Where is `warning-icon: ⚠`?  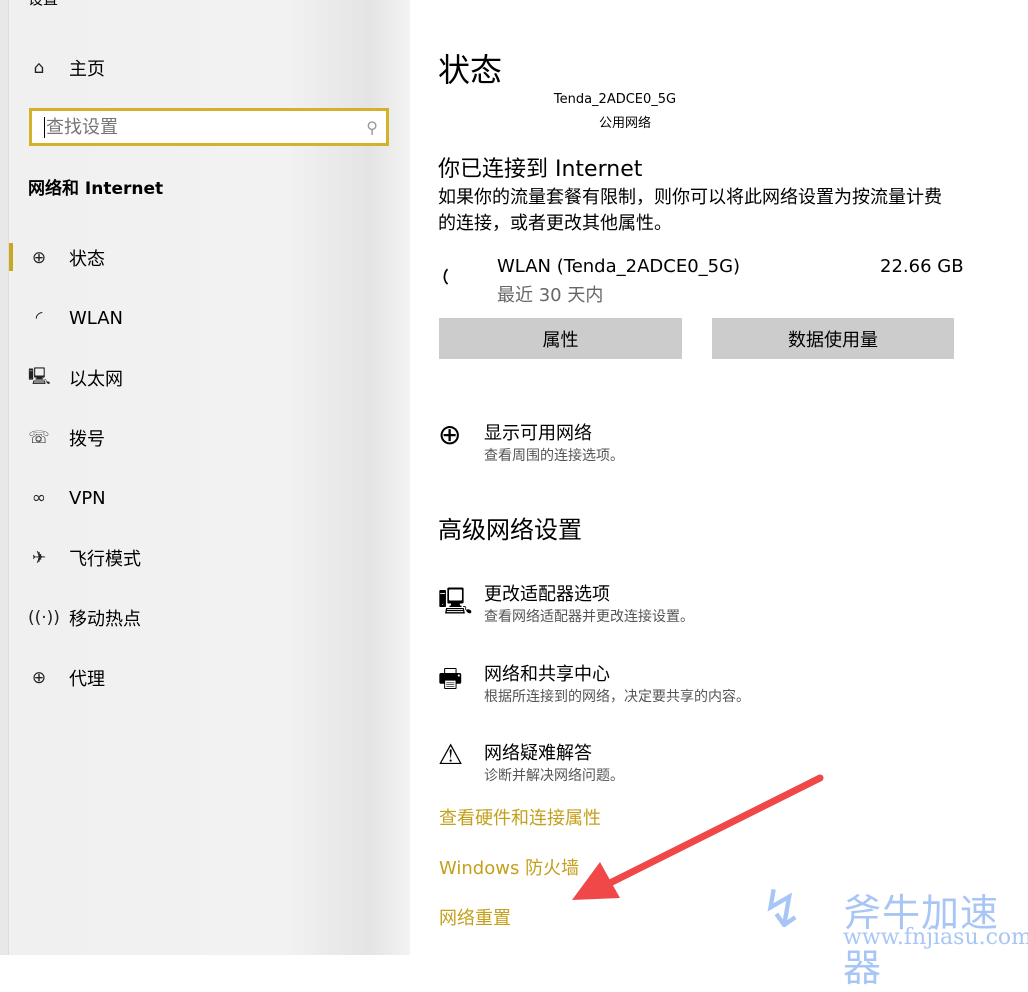 warning-icon: ⚠ is located at coordinates (451, 754).